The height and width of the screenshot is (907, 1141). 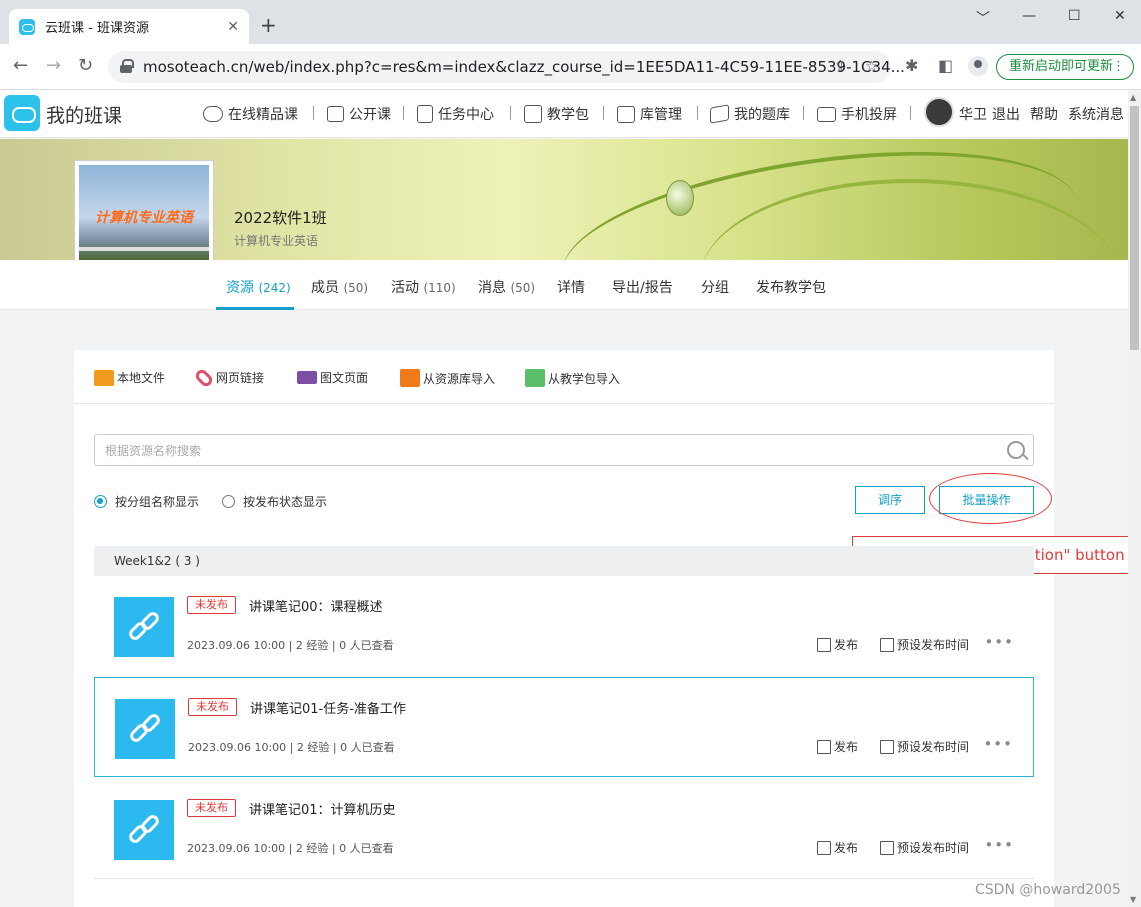 I want to click on tab-activities: 活动 (110), so click(x=423, y=287).